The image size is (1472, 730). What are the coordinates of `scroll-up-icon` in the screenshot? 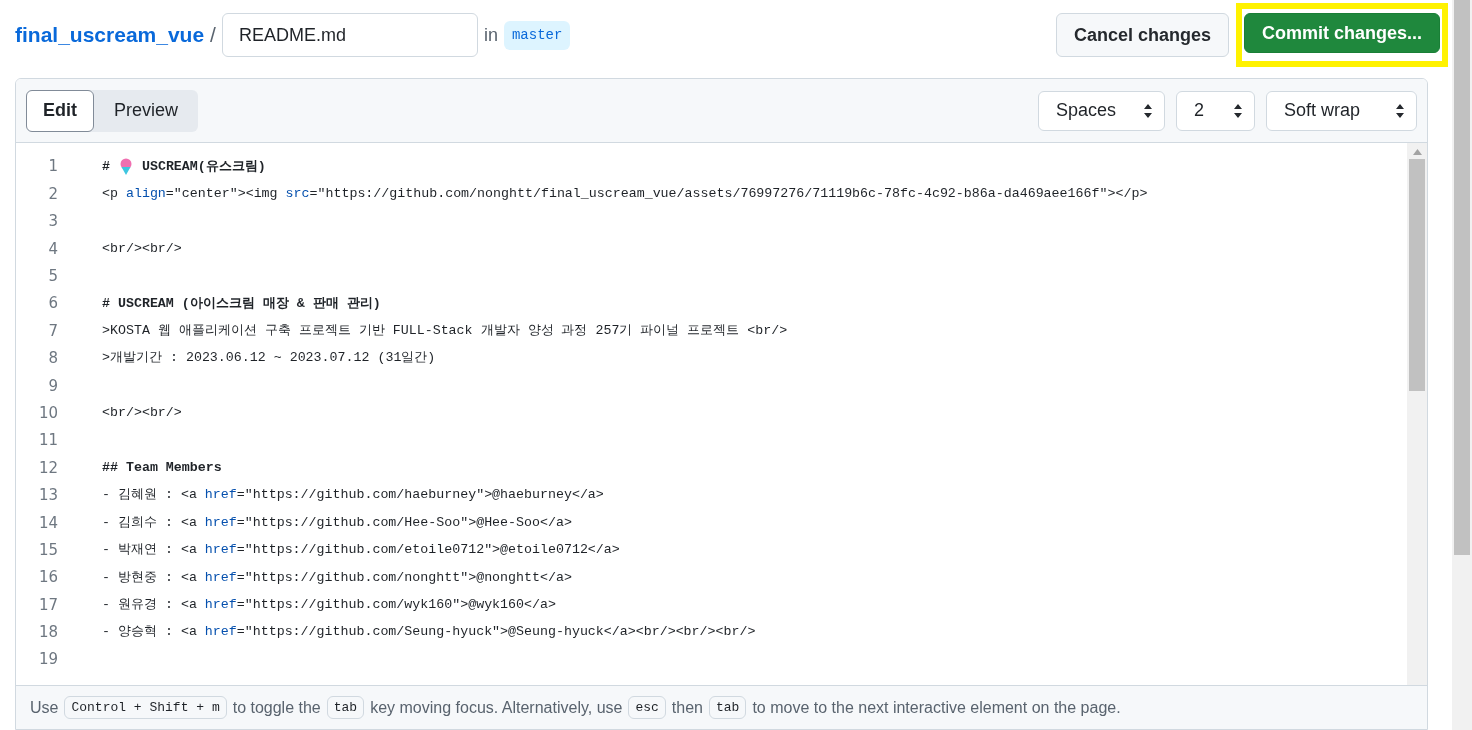 It's located at (1417, 152).